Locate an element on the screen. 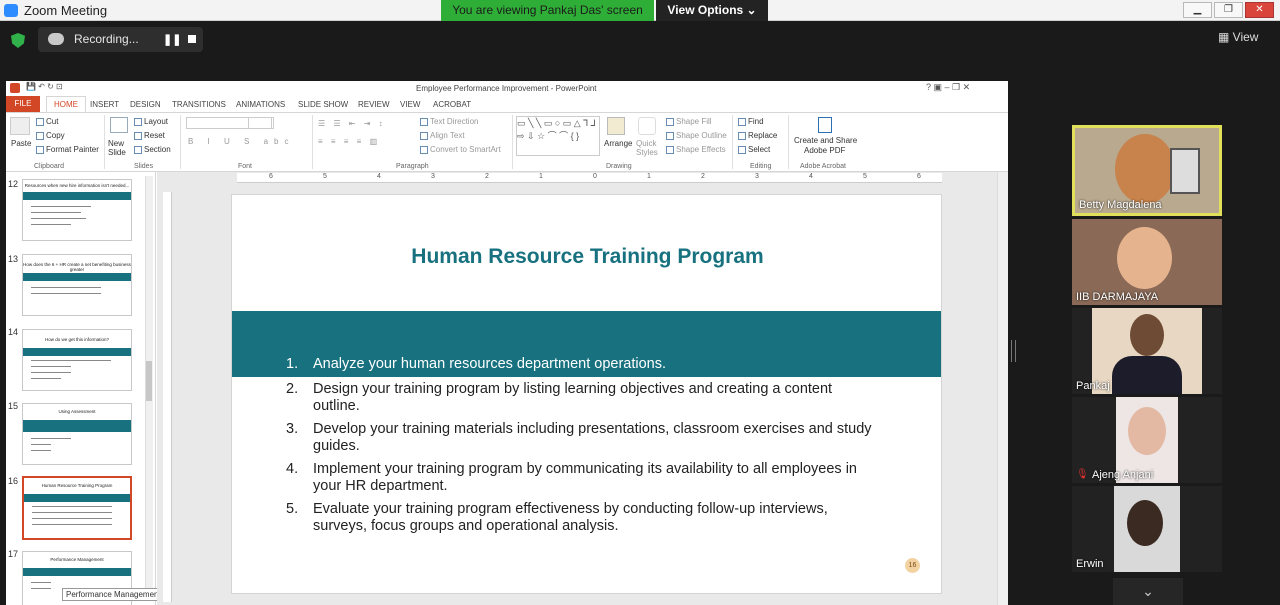  tab-home: HOME is located at coordinates (66, 104).